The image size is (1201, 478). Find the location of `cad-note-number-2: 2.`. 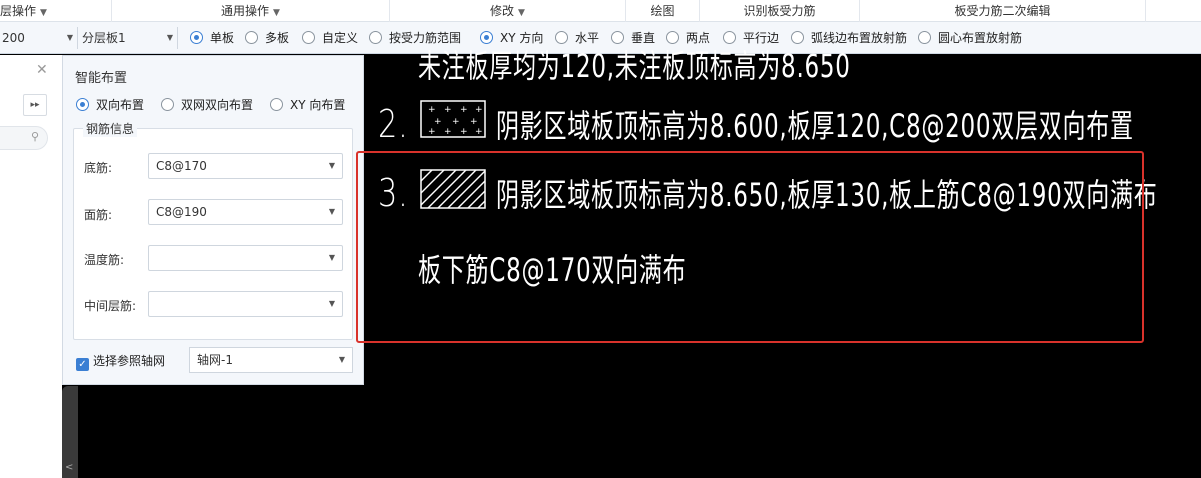

cad-note-number-2: 2. is located at coordinates (393, 124).